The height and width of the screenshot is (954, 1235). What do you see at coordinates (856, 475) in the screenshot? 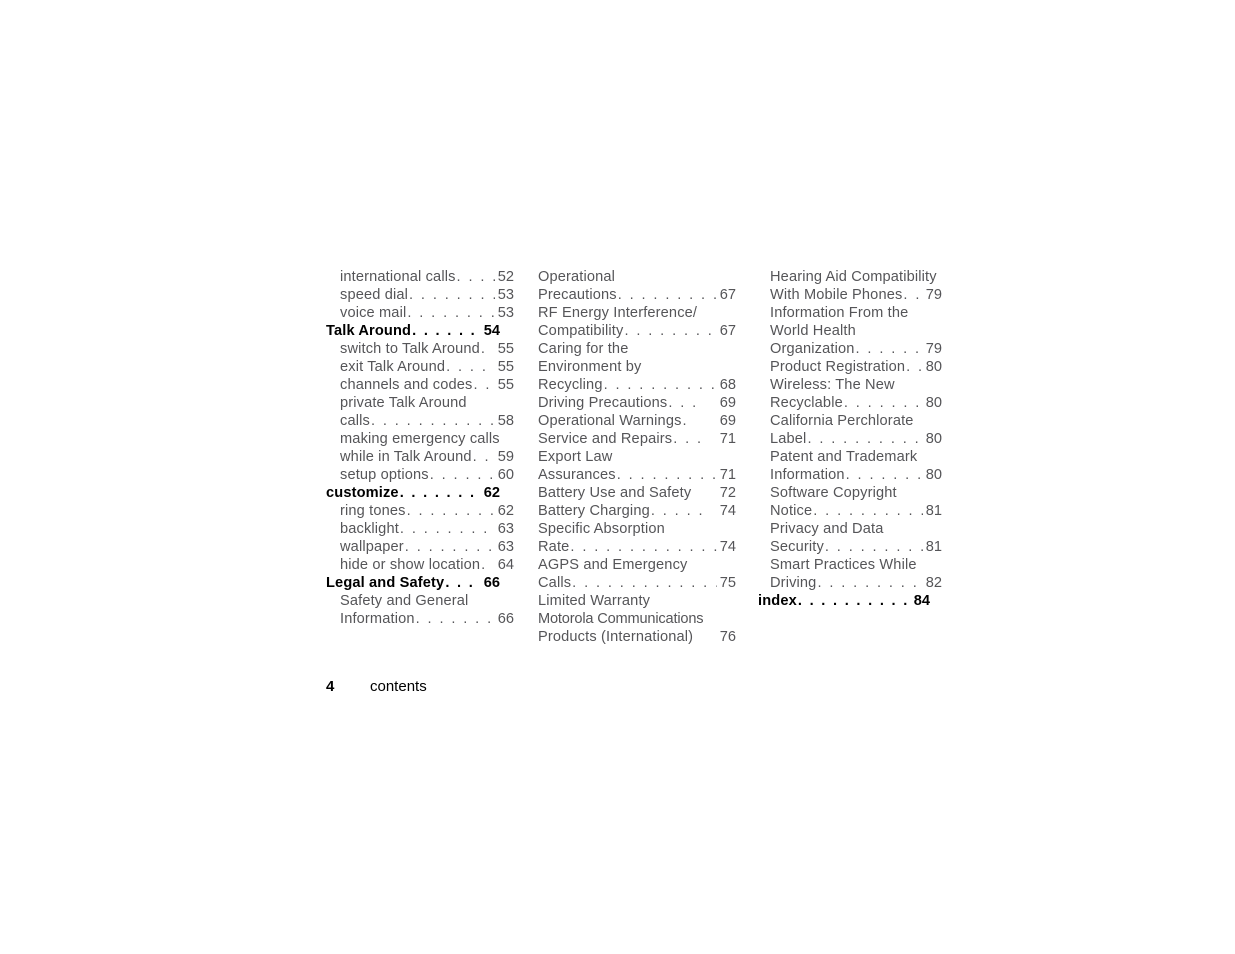
I see `toc-entry: Information. . . . . . . . .80` at bounding box center [856, 475].